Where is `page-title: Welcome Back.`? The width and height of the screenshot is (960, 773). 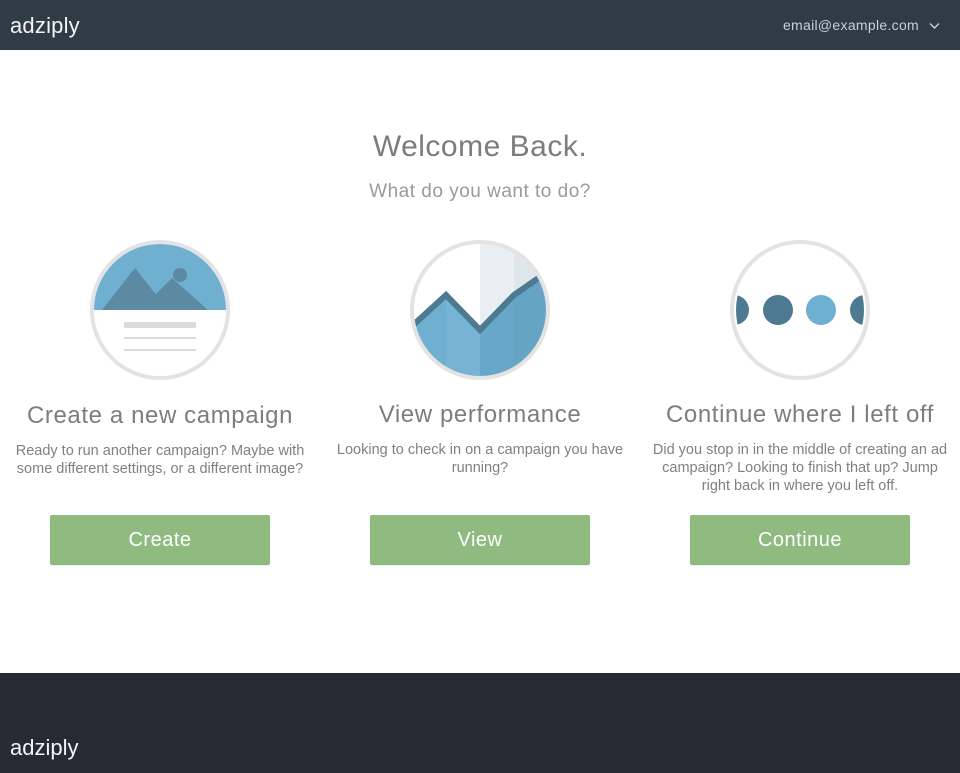 page-title: Welcome Back. is located at coordinates (480, 146).